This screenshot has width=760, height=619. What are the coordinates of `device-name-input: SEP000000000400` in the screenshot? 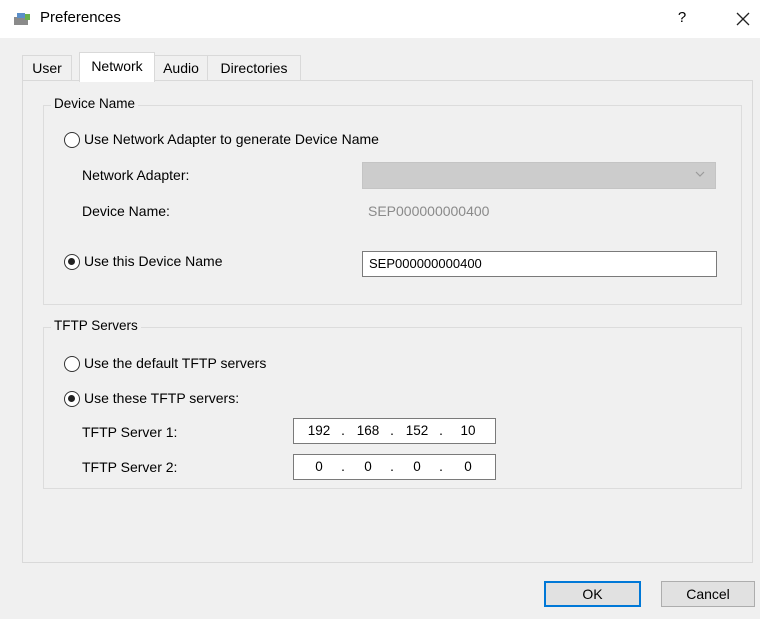 It's located at (539, 264).